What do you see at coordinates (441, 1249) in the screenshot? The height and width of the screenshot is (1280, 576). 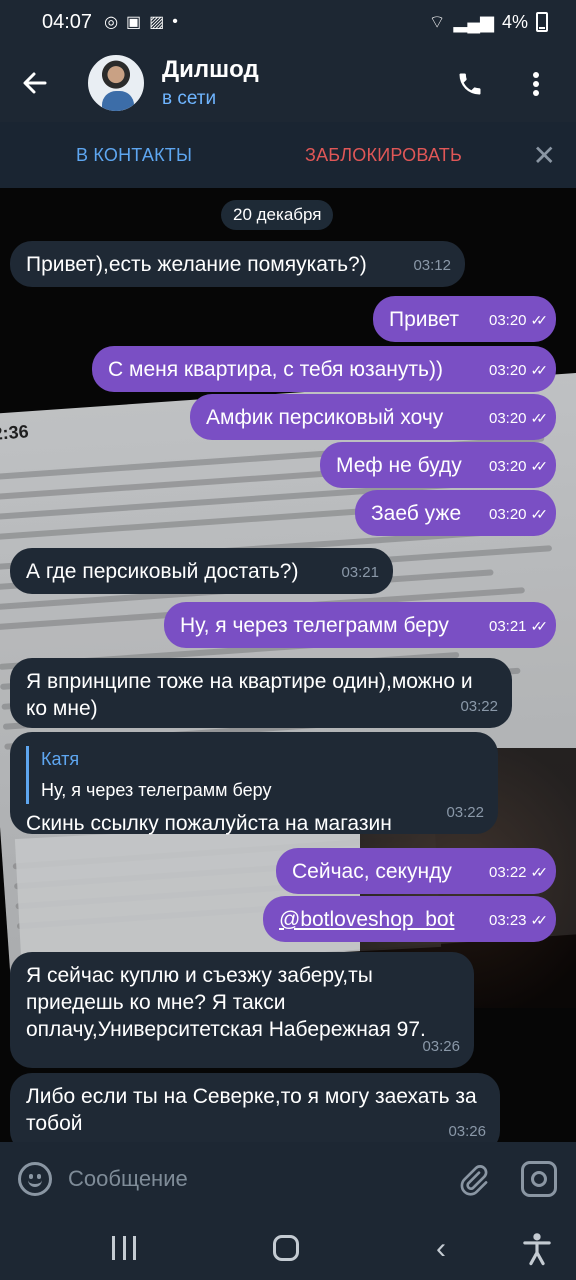 I see `nav-back-icon: ‹` at bounding box center [441, 1249].